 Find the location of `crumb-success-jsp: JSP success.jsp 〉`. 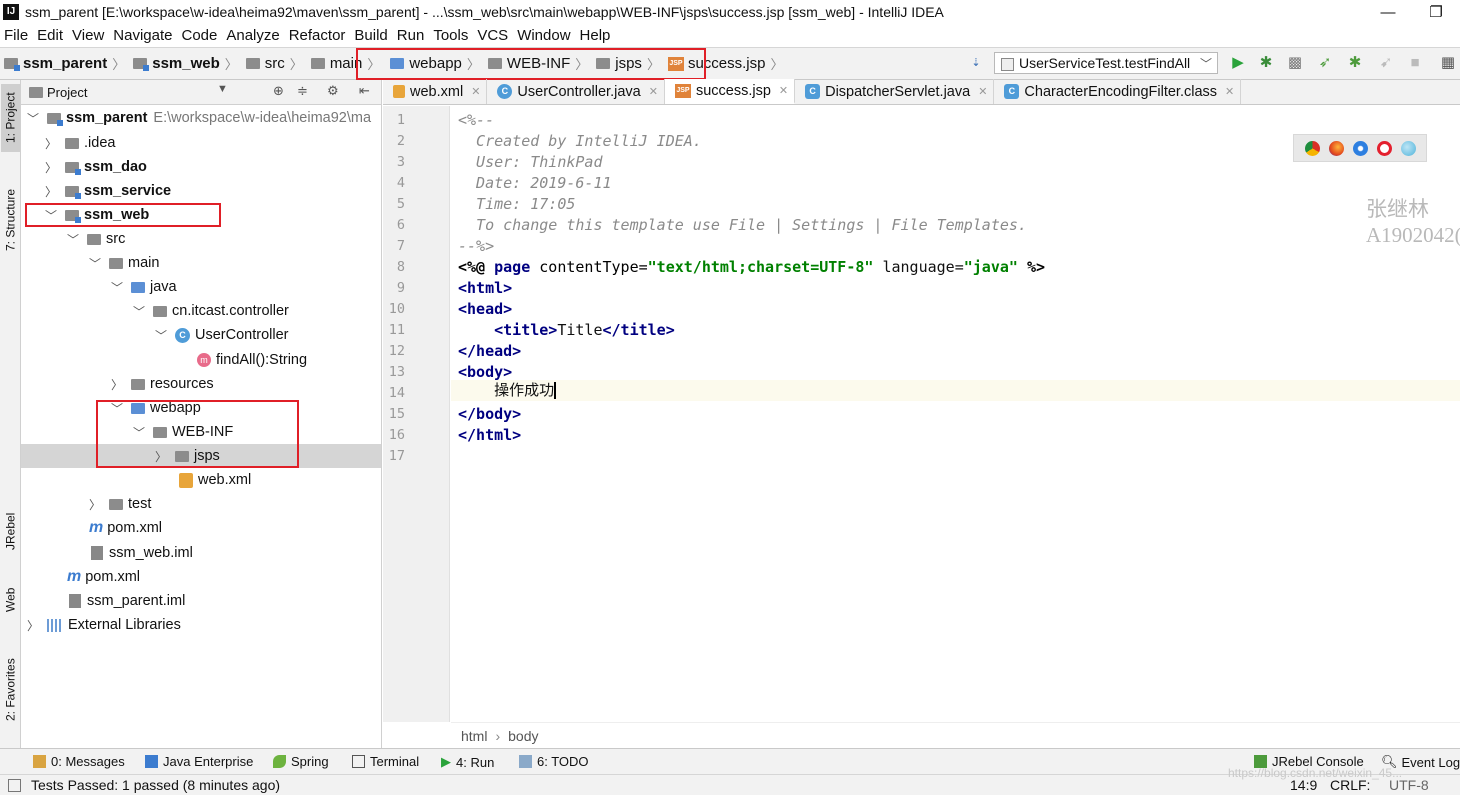

crumb-success-jsp: JSP success.jsp 〉 is located at coordinates (726, 63).